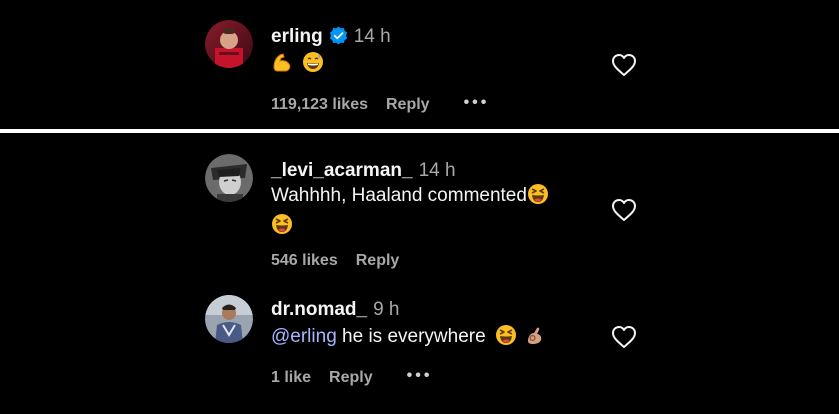 This screenshot has width=839, height=414. I want to click on comment-text: Wahhhh, Haaland commented, so click(410, 198).